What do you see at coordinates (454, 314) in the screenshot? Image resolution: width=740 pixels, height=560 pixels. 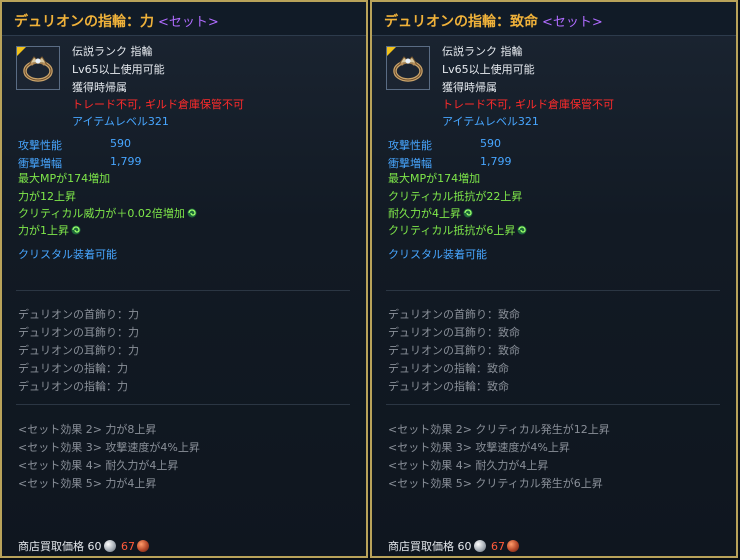 I see `set-item: デュリオンの首飾り：致命` at bounding box center [454, 314].